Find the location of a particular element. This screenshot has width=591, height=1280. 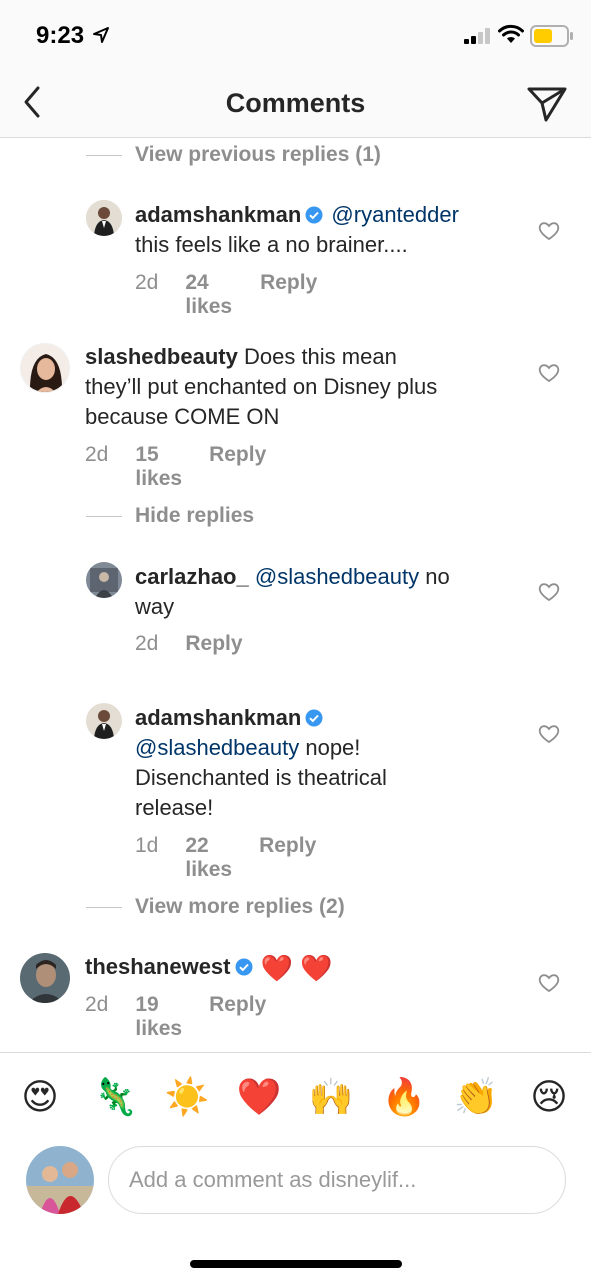

home-indicator is located at coordinates (296, 1264).